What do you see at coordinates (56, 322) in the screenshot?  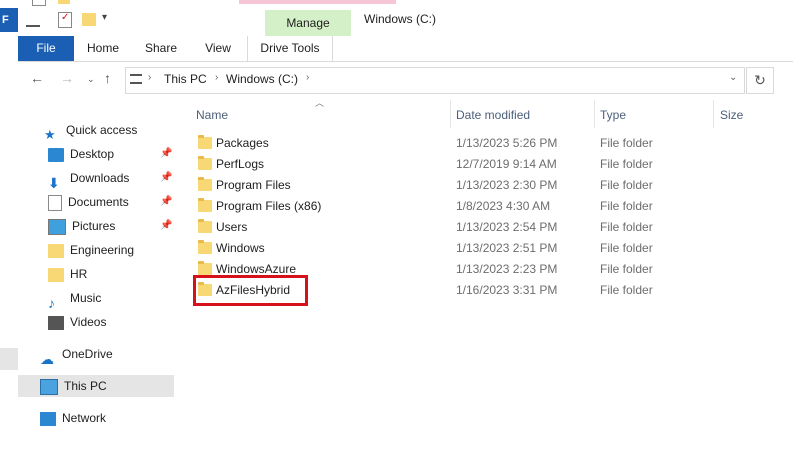 I see `video-icon` at bounding box center [56, 322].